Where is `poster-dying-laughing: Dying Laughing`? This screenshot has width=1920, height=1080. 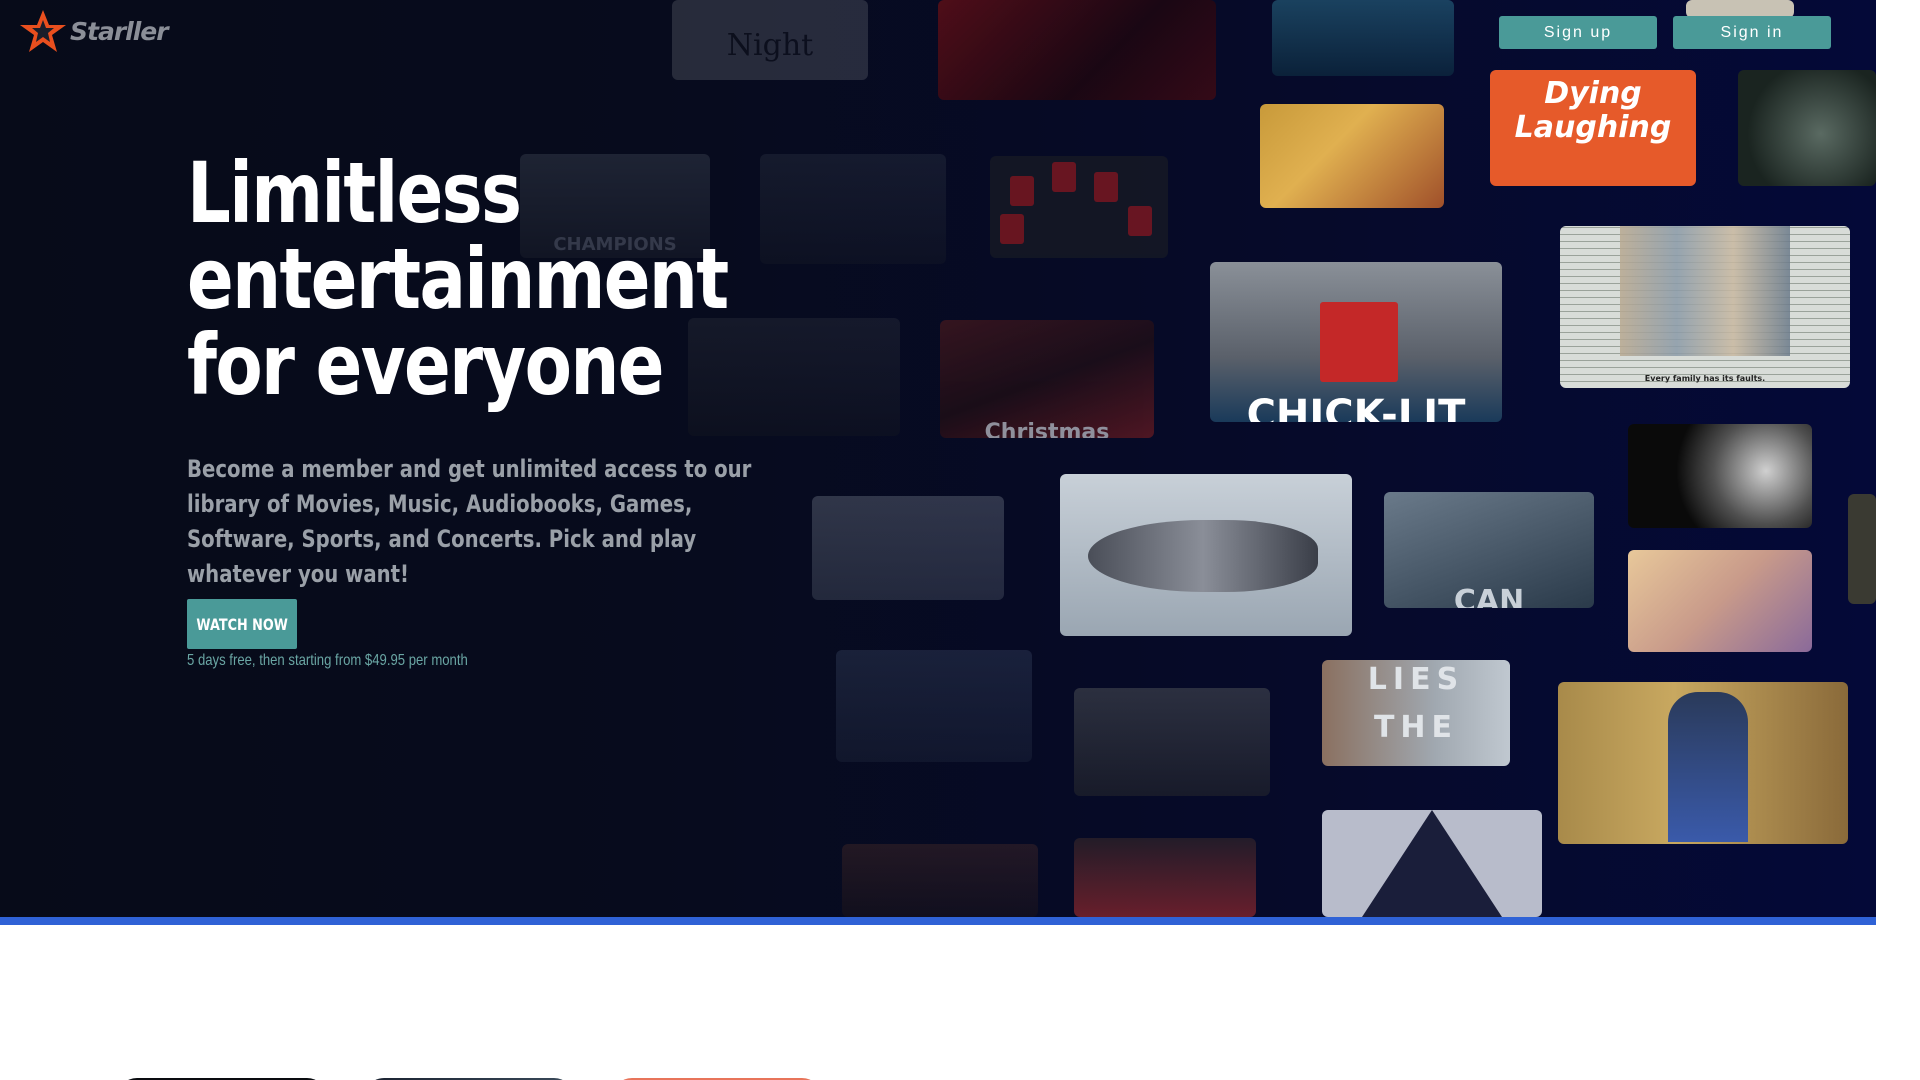
poster-dying-laughing: Dying Laughing is located at coordinates (1593, 128).